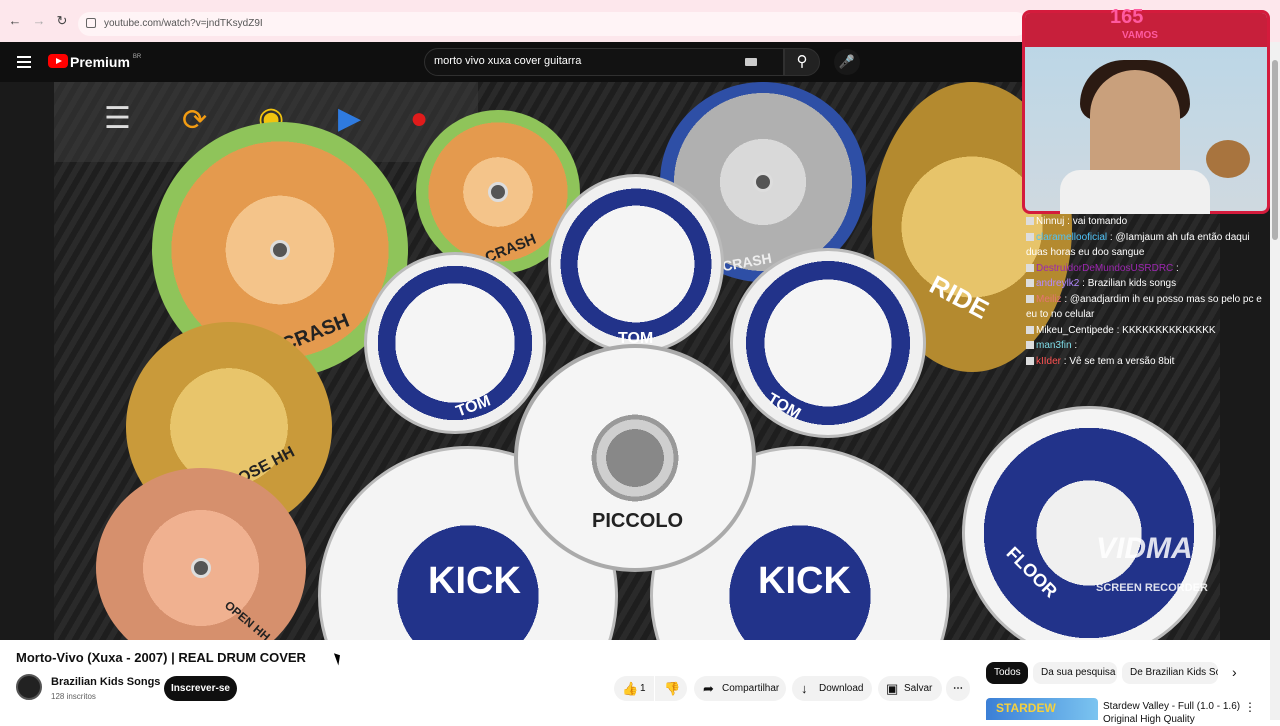 This screenshot has height=726, width=1280. What do you see at coordinates (636, 264) in the screenshot?
I see `tom-center` at bounding box center [636, 264].